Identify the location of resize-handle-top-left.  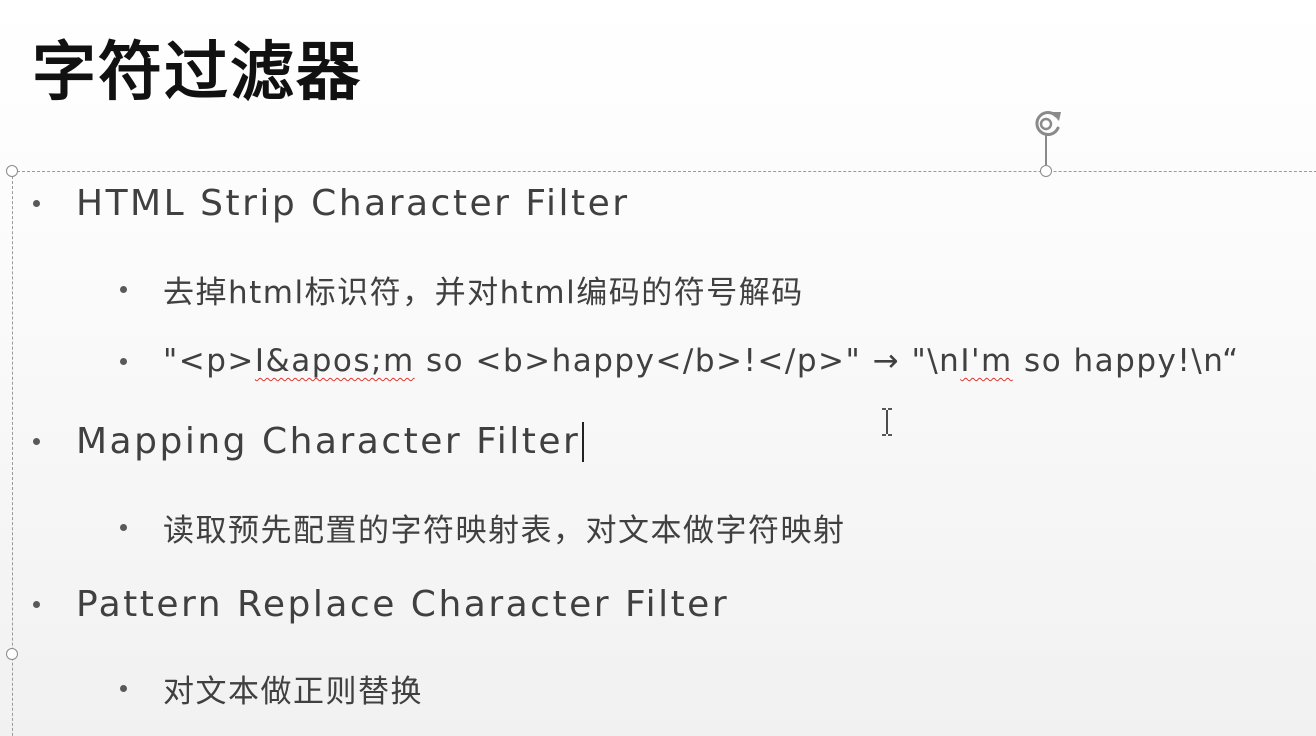
(12, 171).